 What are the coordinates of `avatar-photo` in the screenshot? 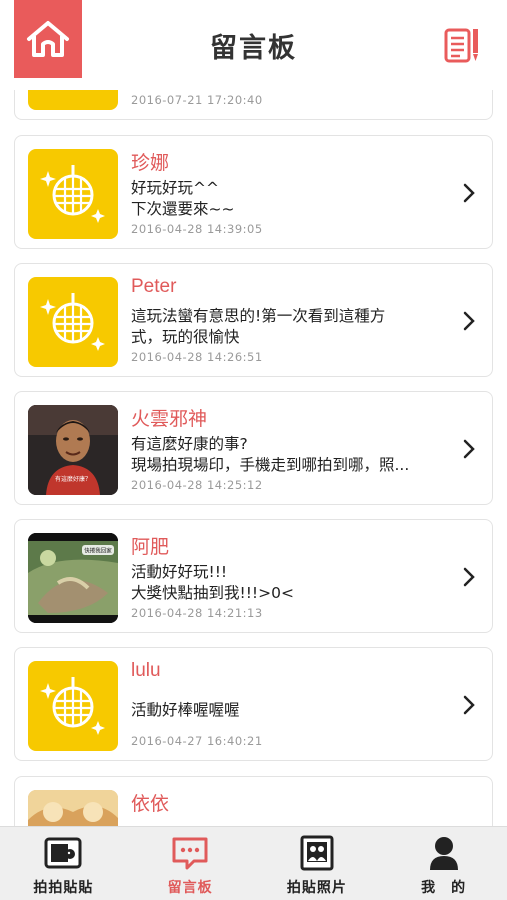 It's located at (73, 808).